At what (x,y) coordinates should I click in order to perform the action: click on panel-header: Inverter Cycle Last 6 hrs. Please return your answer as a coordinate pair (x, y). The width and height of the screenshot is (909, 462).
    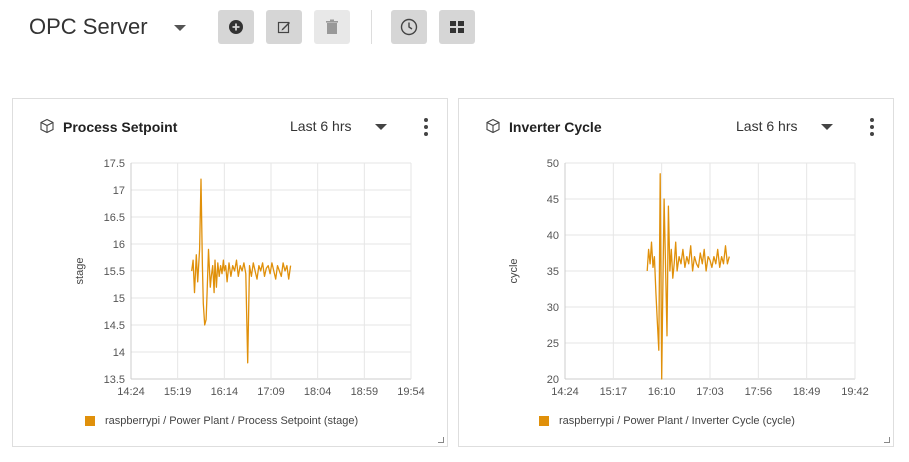
    Looking at the image, I should click on (676, 127).